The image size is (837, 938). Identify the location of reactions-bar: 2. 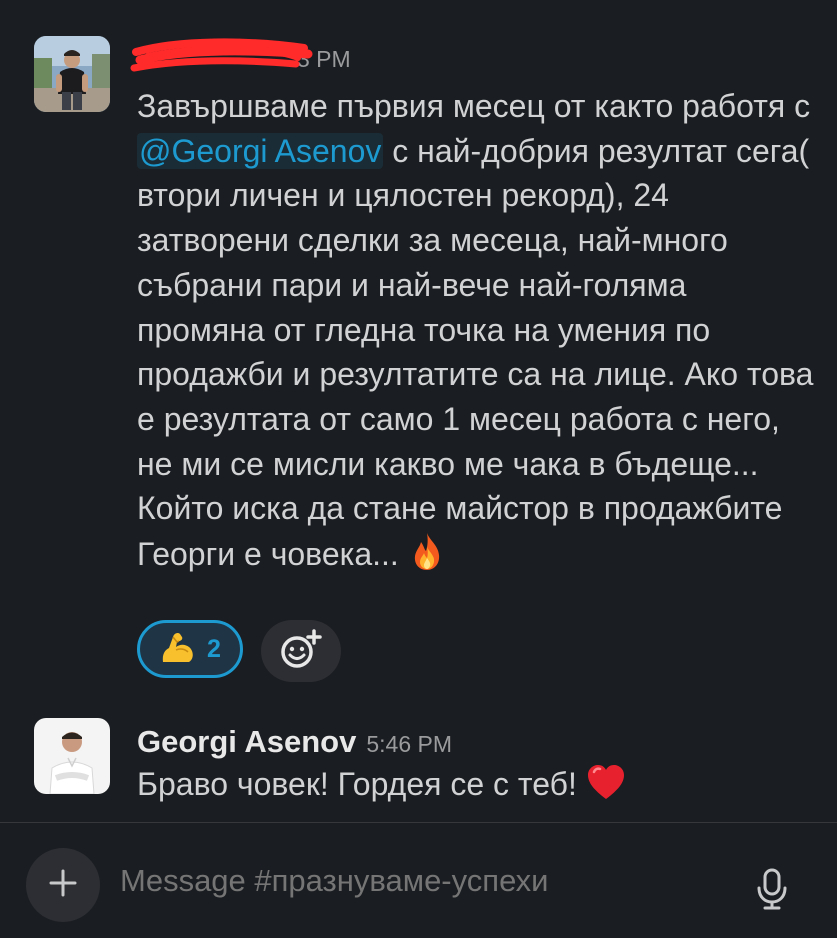
(239, 651).